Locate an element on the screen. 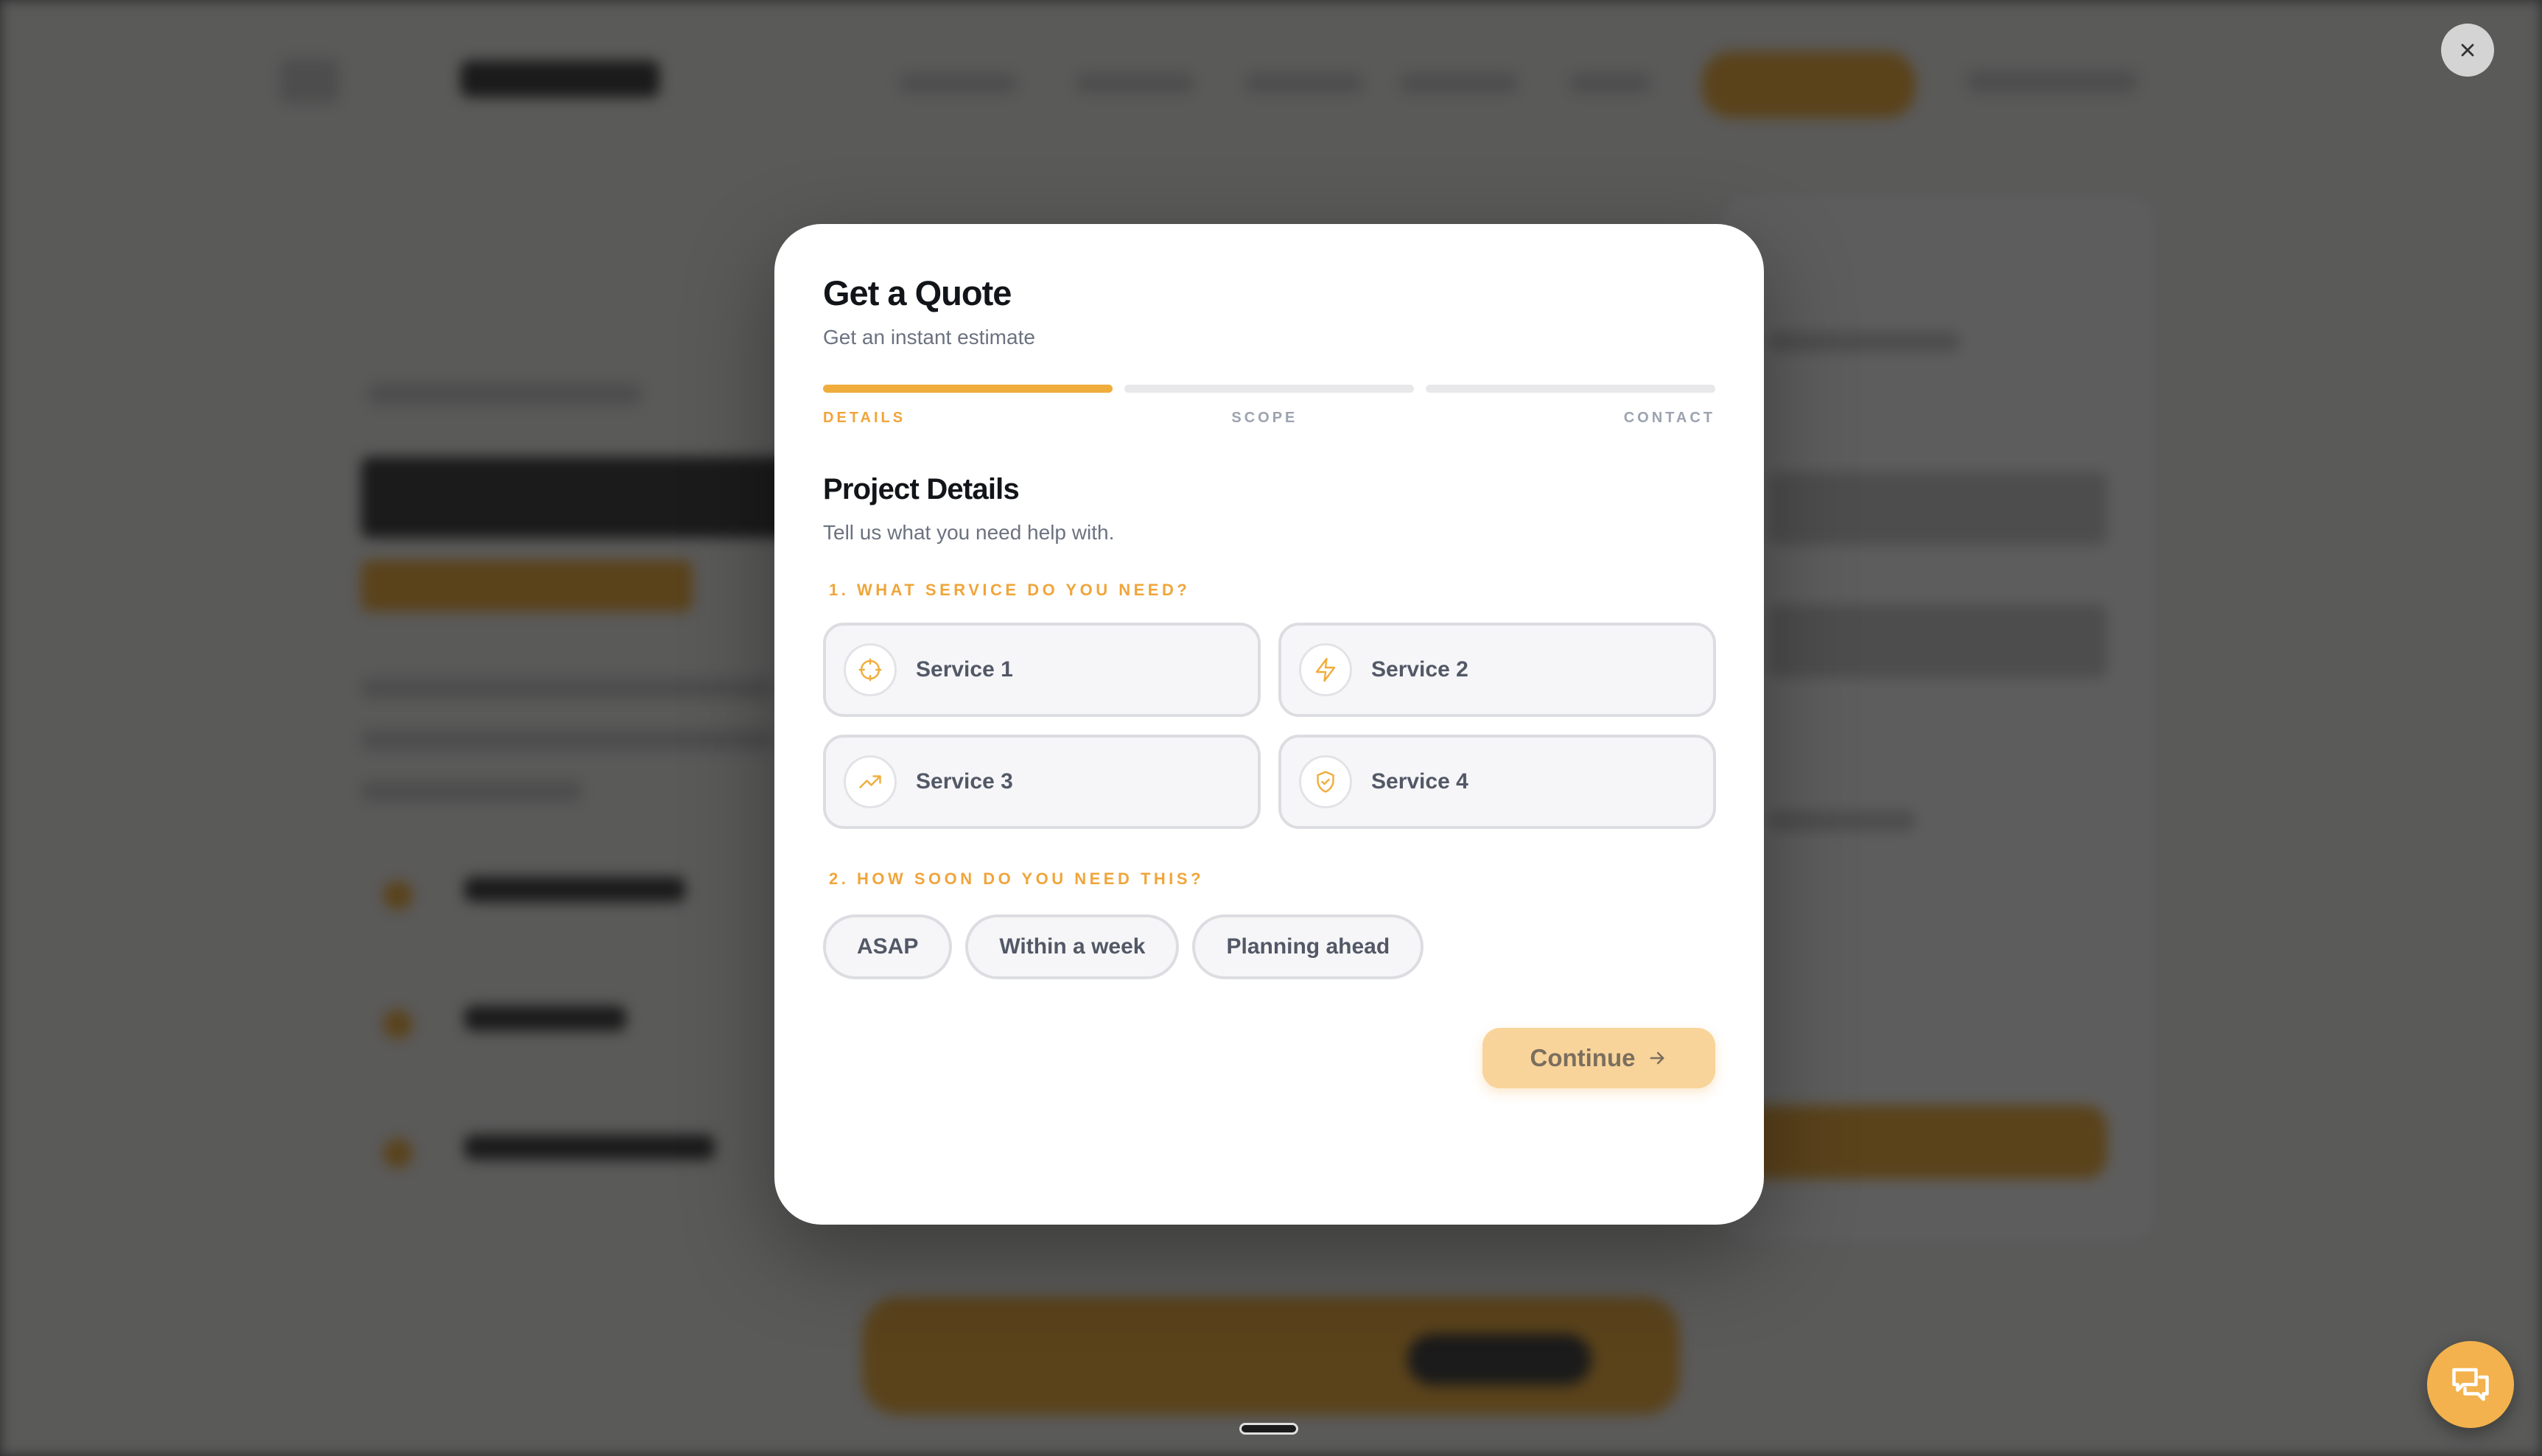  question-timeline-label: 2. HOW SOON DO YOU NEED THIS? is located at coordinates (1017, 878).